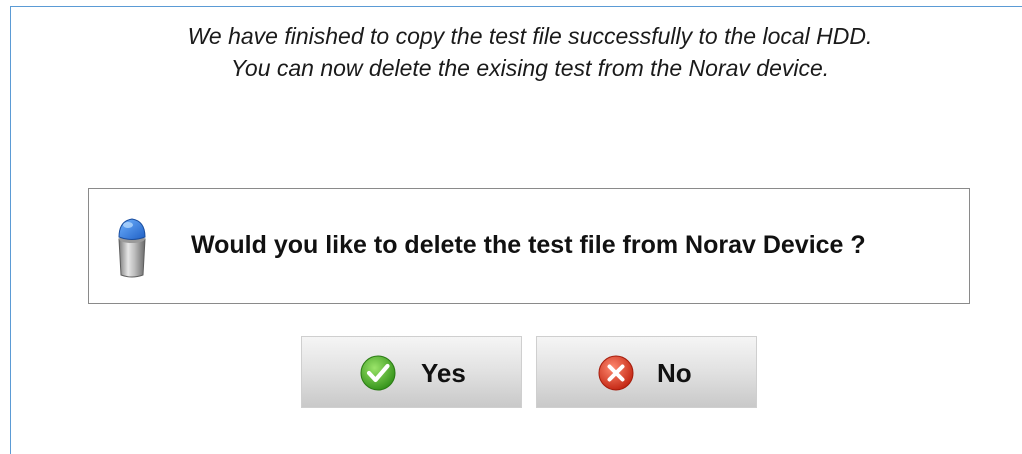 The width and height of the screenshot is (1022, 454). What do you see at coordinates (516, 6) in the screenshot?
I see `dialog-frame-top-border` at bounding box center [516, 6].